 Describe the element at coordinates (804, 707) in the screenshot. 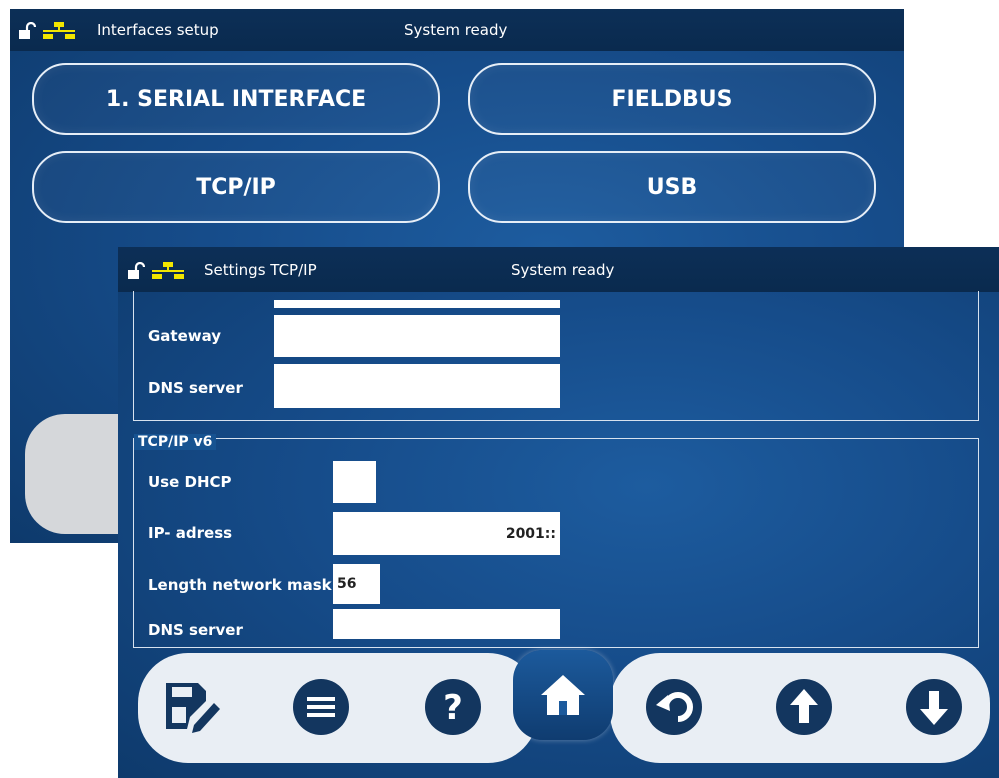

I see `arrow-up-icon` at that location.